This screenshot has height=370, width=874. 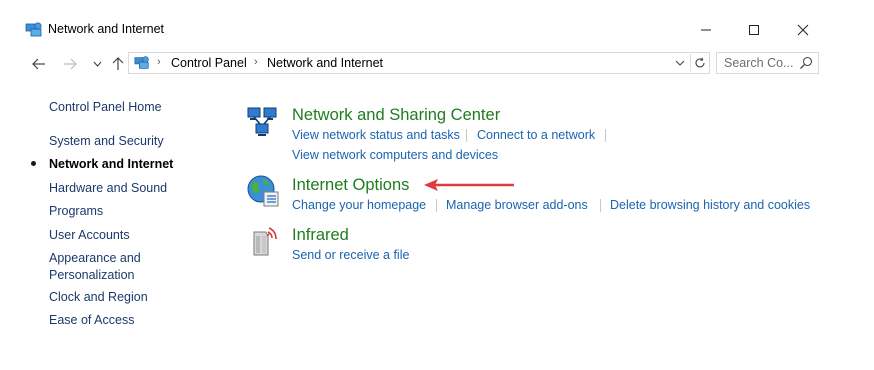 I want to click on sidebar-item-control-panel-home: Control Panel Home, so click(x=105, y=107).